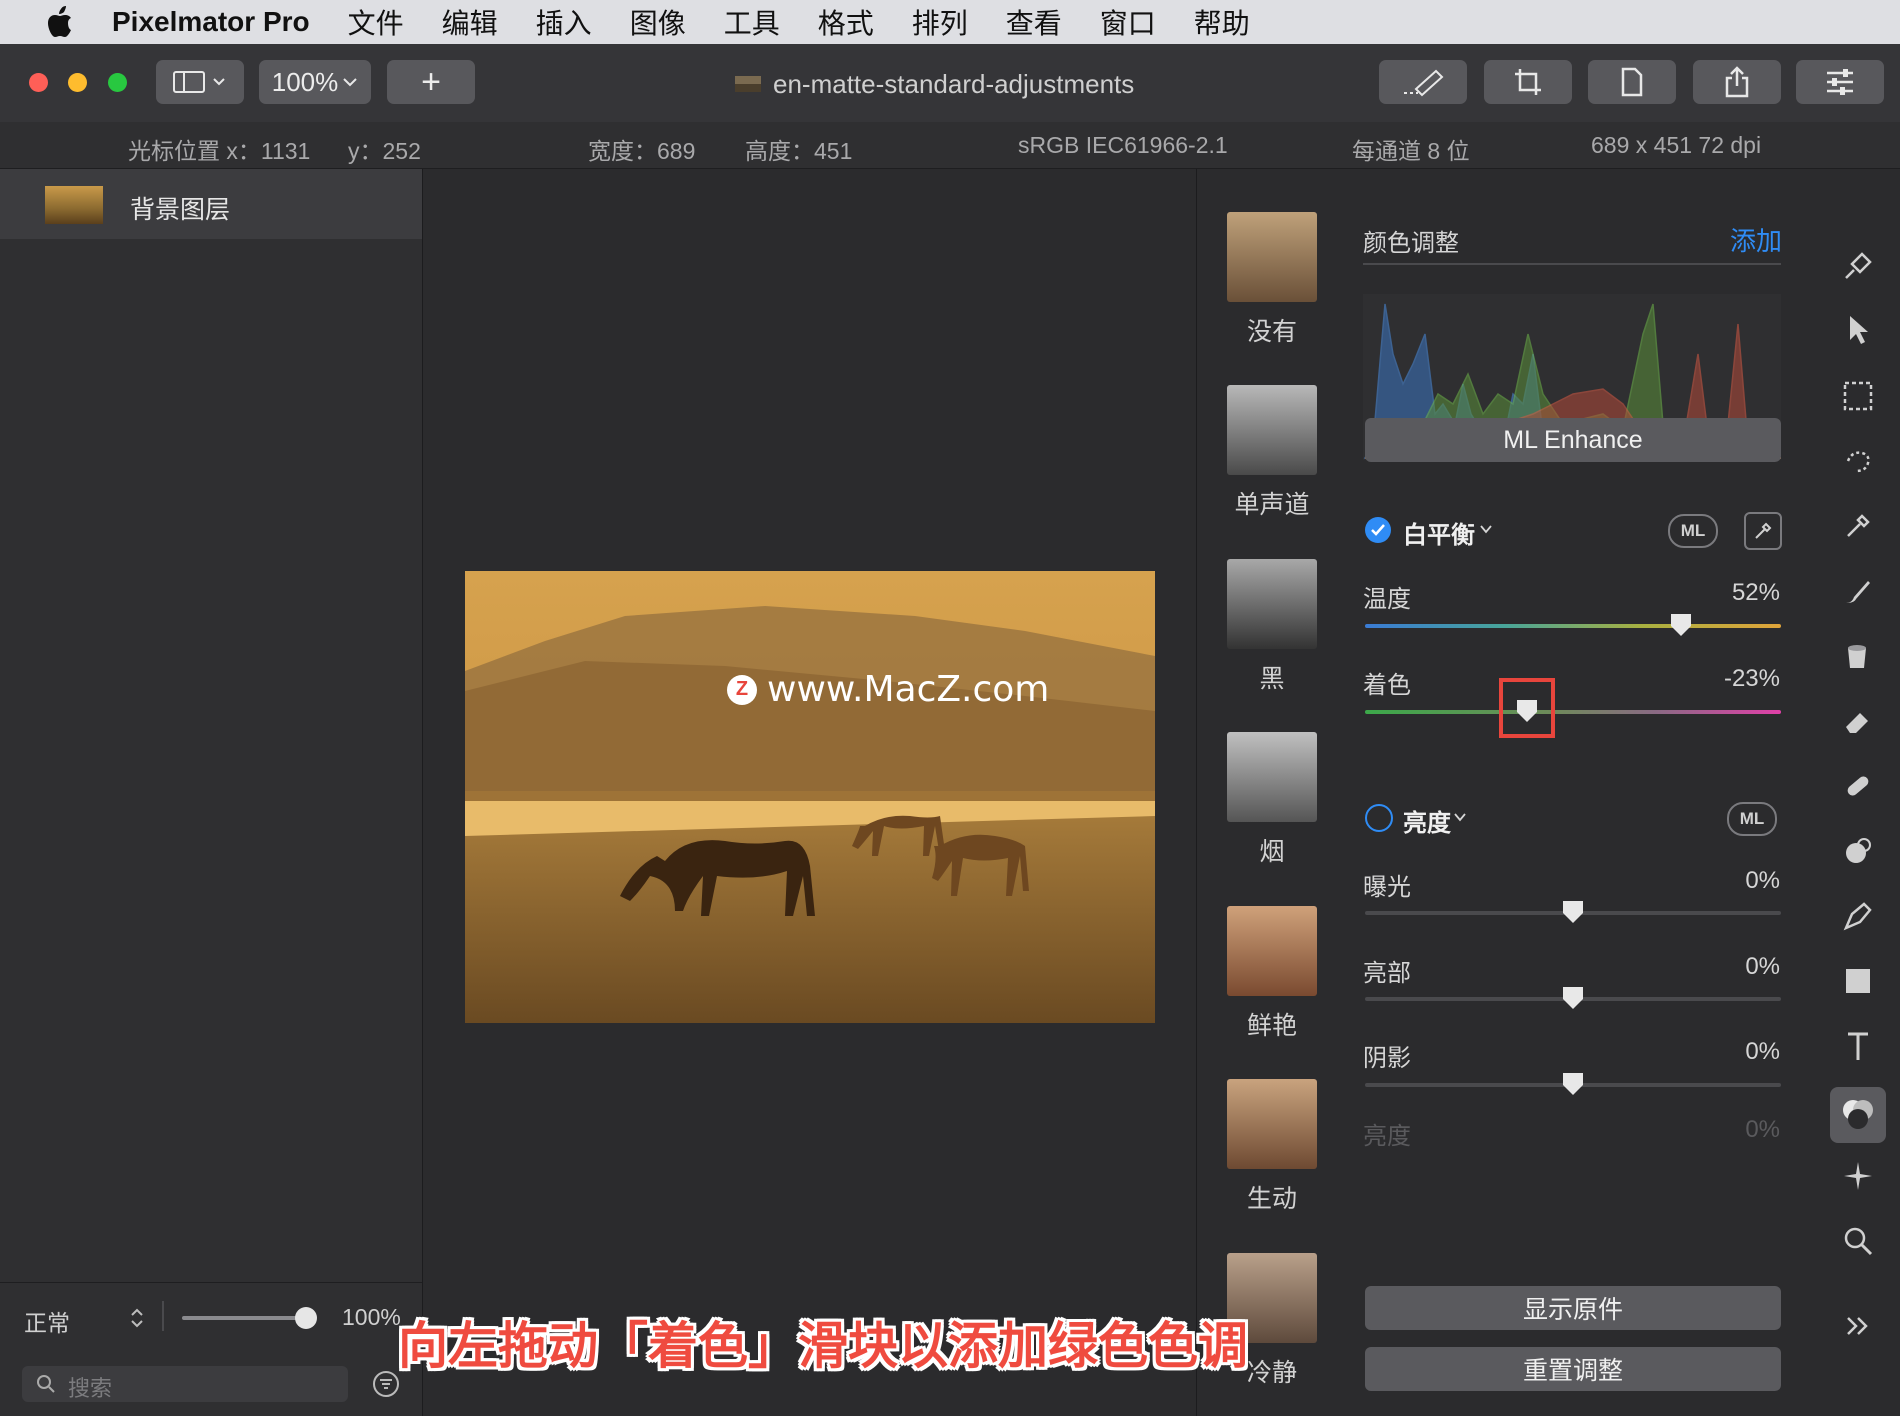 Image resolution: width=1900 pixels, height=1416 pixels. What do you see at coordinates (658, 22) in the screenshot?
I see `menu-image: 图像` at bounding box center [658, 22].